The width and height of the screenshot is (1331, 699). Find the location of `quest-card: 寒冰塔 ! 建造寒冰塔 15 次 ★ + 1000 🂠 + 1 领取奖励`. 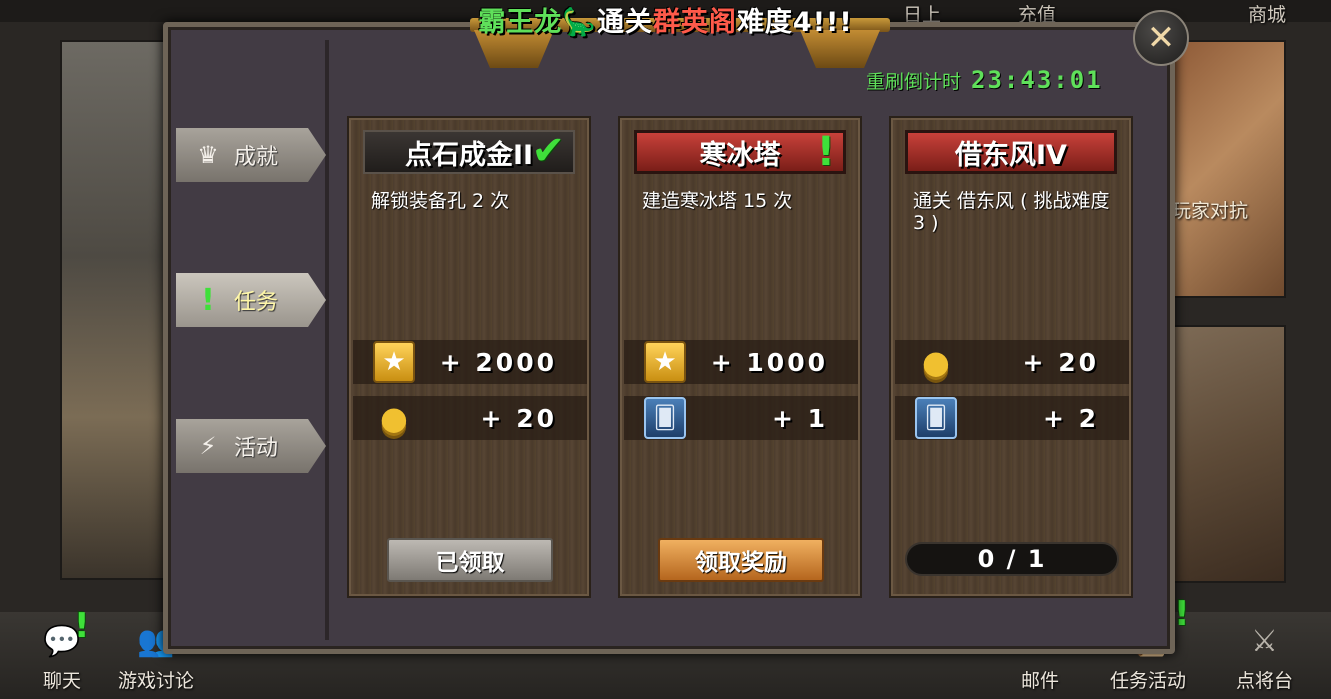

quest-card: 寒冰塔 ! 建造寒冰塔 15 次 ★ + 1000 🂠 + 1 领取奖励 is located at coordinates (740, 357).